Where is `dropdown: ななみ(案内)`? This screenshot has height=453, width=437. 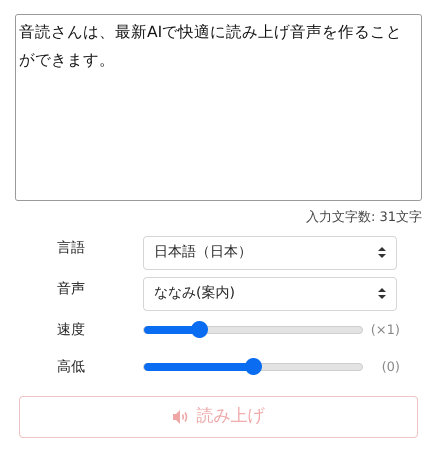
dropdown: ななみ(案内) is located at coordinates (270, 293).